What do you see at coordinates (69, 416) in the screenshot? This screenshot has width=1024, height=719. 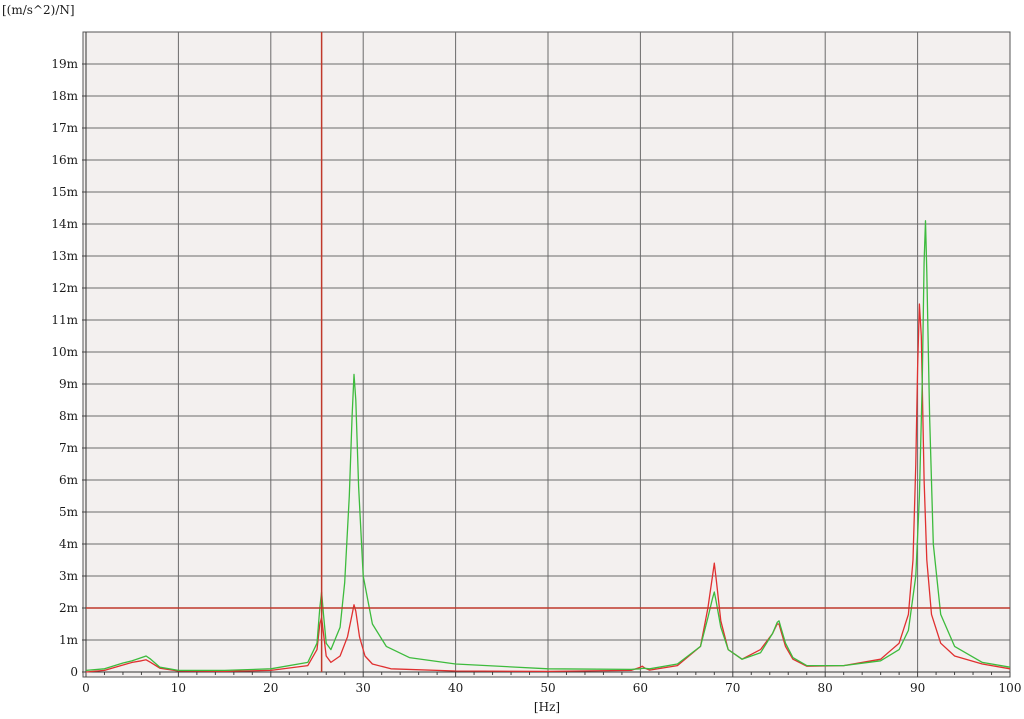 I see `y-tick-label: 8m` at bounding box center [69, 416].